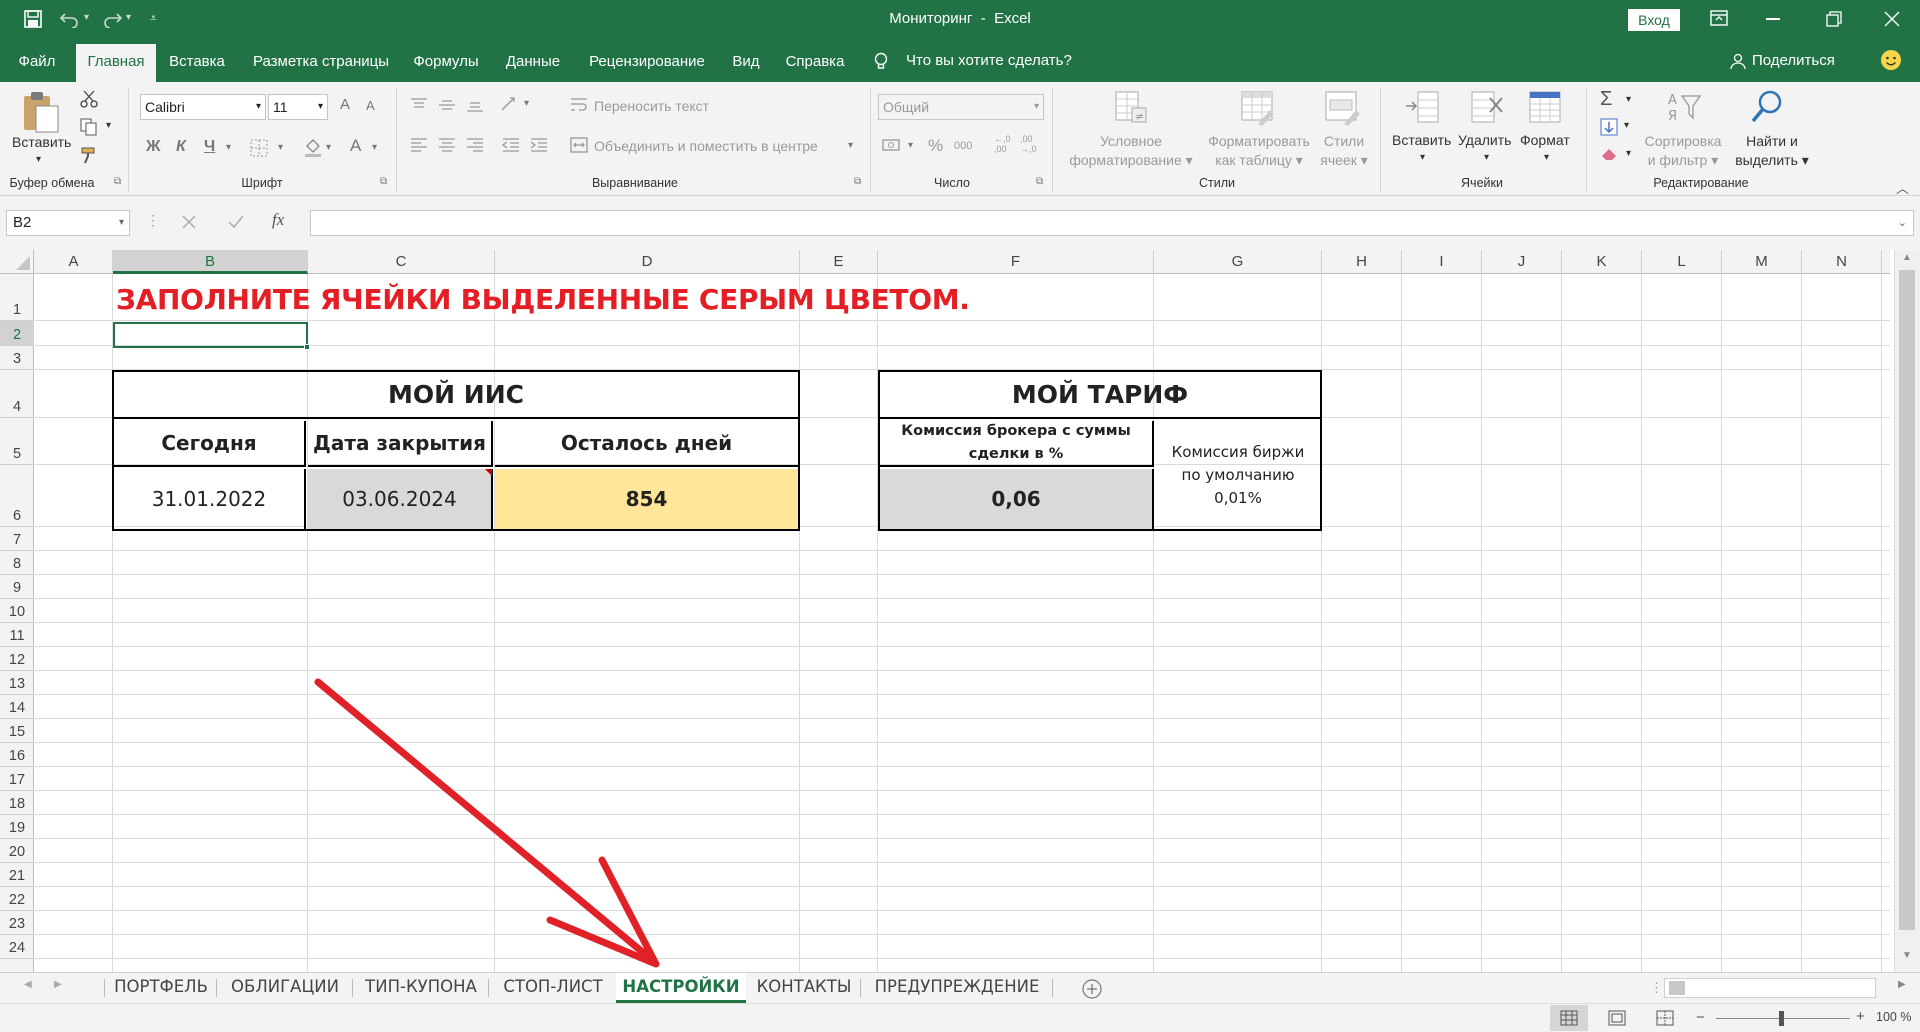 Image resolution: width=1920 pixels, height=1032 pixels. Describe the element at coordinates (646, 499) in the screenshot. I see `iis-days-left-cell: 854` at that location.